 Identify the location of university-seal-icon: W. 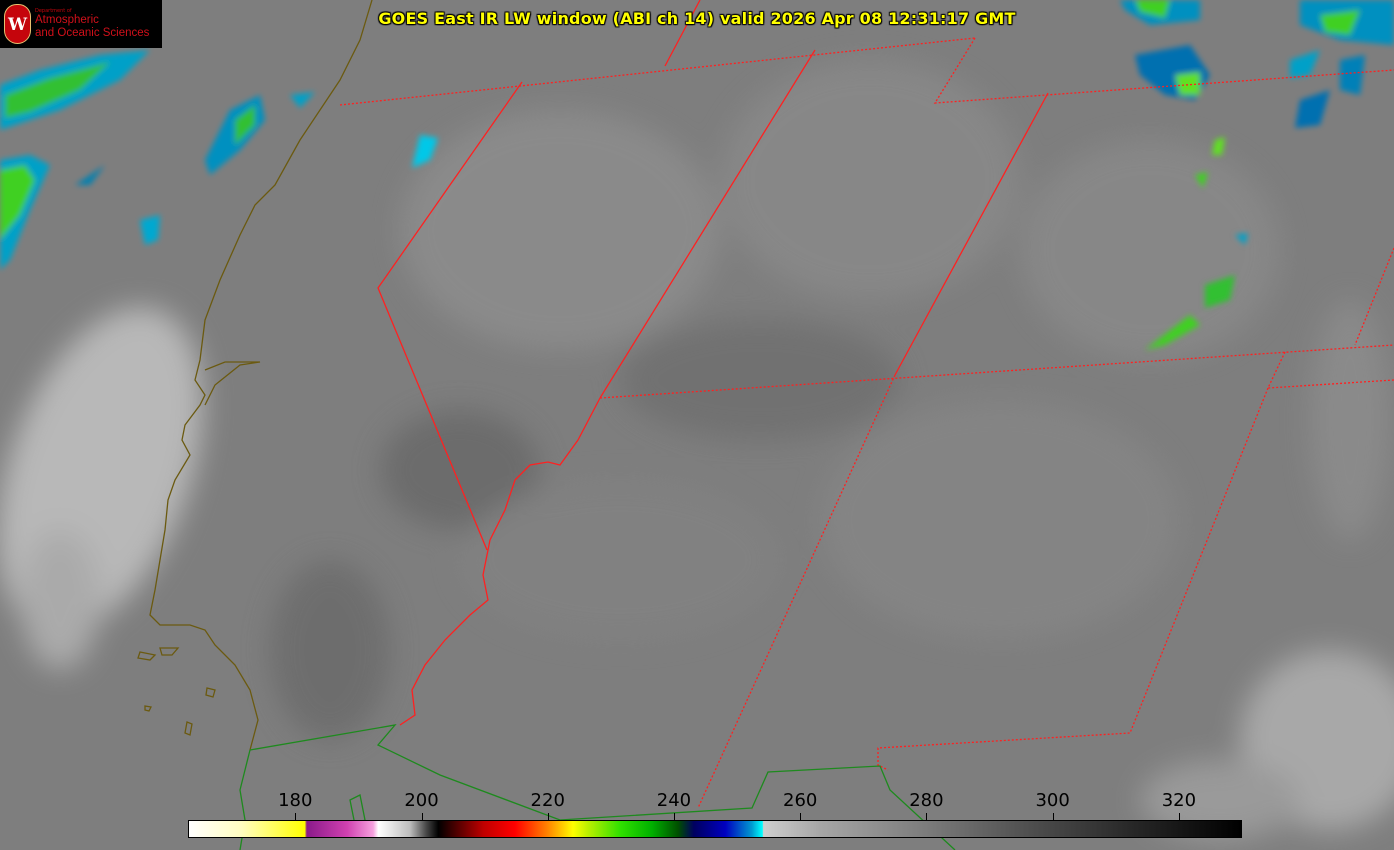
(17, 24).